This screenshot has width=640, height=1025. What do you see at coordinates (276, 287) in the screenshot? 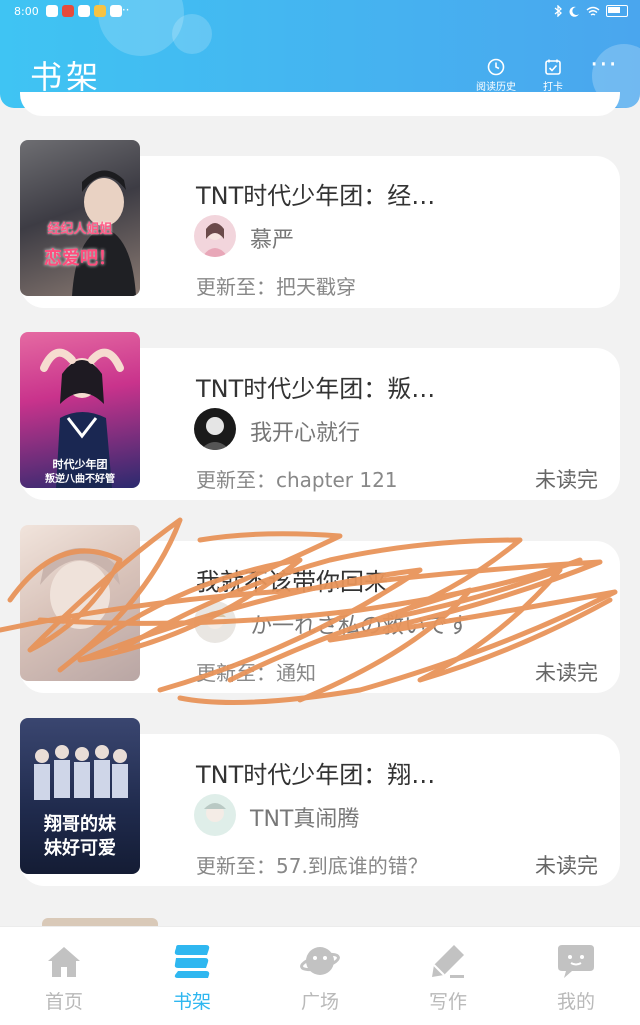
I see `latest-chapter: 更新至：把天戳穿` at bounding box center [276, 287].